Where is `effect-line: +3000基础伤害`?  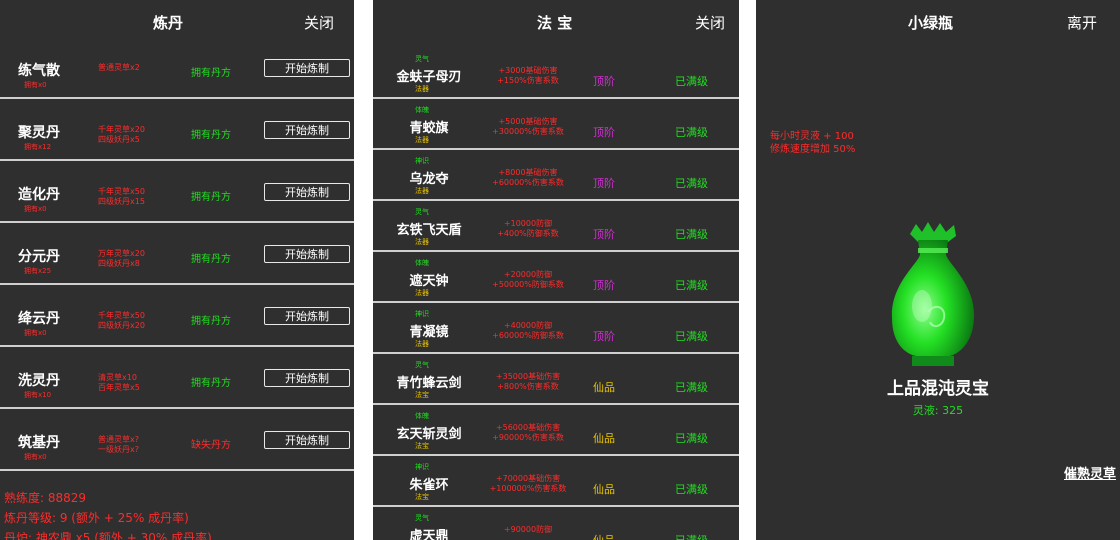
effect-line: +3000基础伤害 is located at coordinates (528, 70).